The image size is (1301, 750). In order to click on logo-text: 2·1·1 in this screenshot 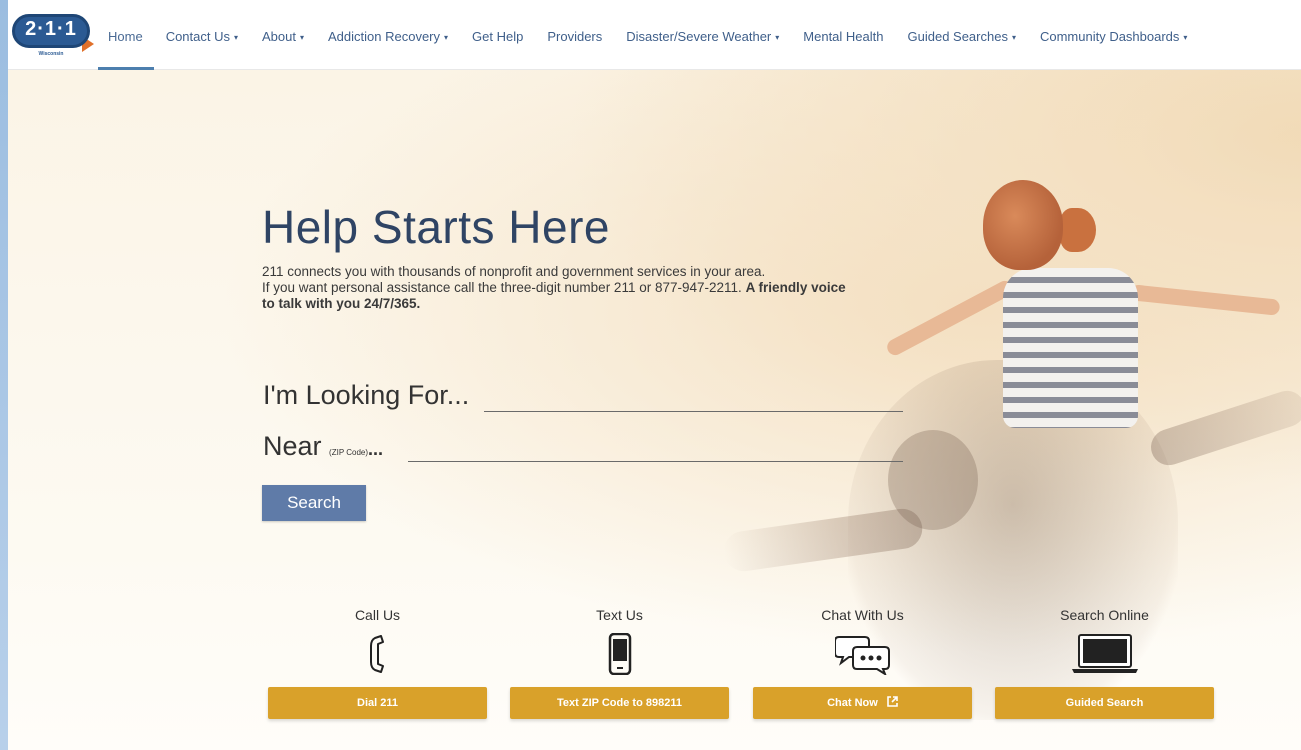, I will do `click(51, 29)`.